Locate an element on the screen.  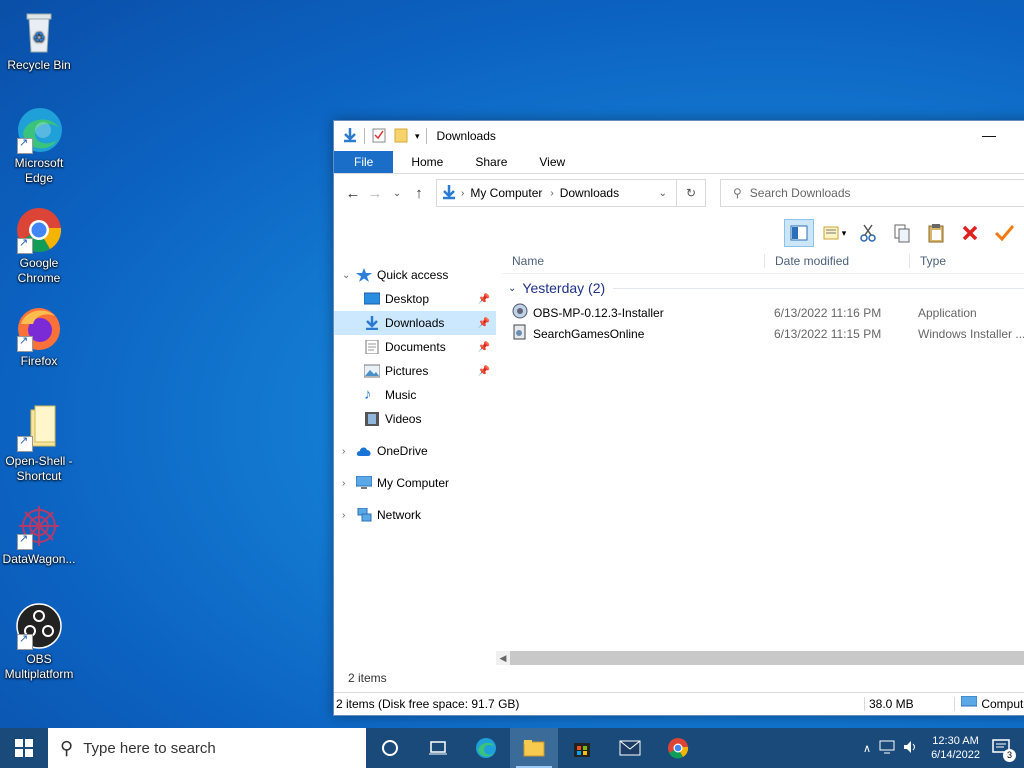
start-button is located at coordinates (24, 748).